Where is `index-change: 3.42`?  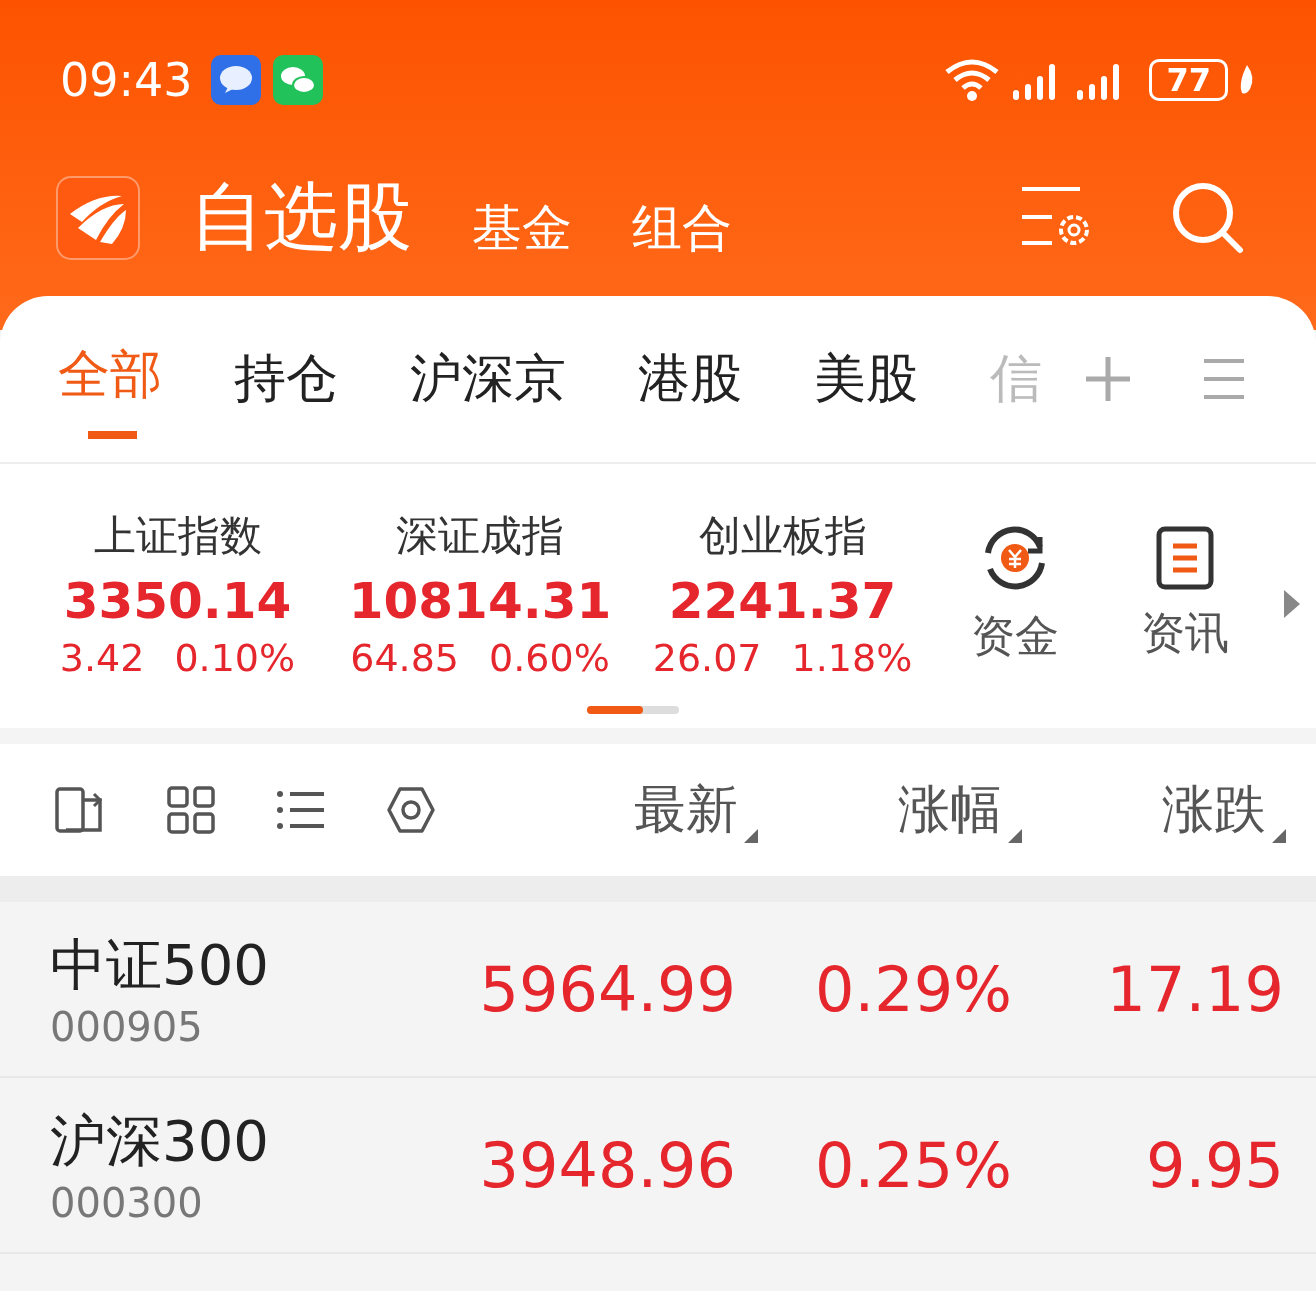 index-change: 3.42 is located at coordinates (102, 658).